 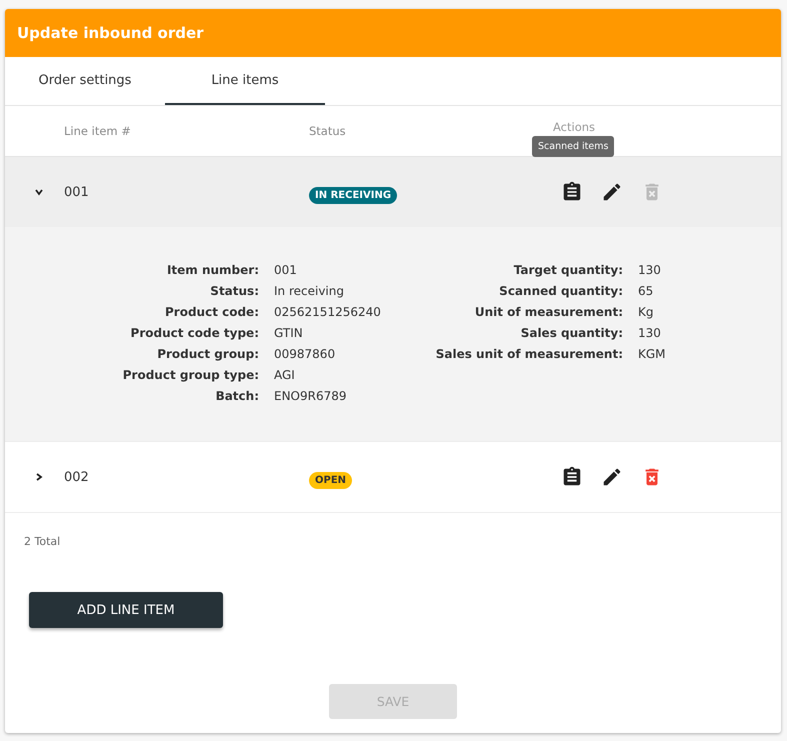 What do you see at coordinates (42, 541) in the screenshot?
I see `total-count: 2 Total` at bounding box center [42, 541].